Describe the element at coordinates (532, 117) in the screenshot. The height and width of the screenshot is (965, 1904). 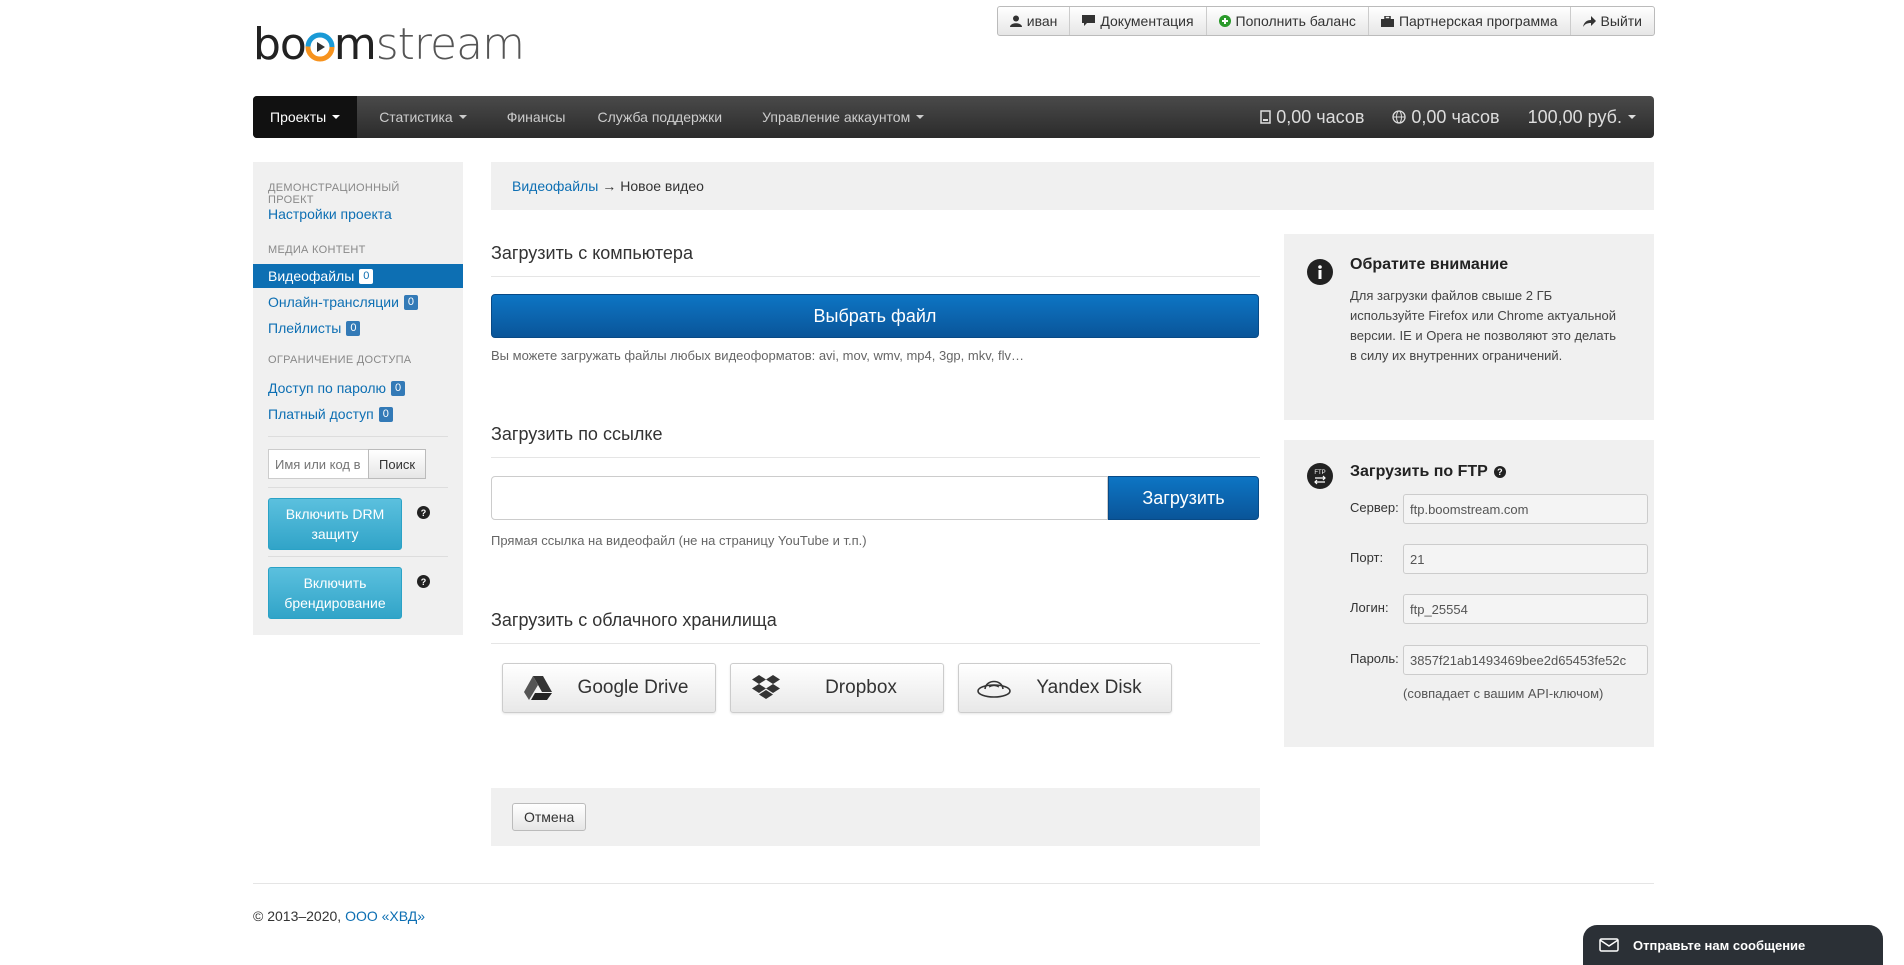
I see `nav-finance: Финансы` at that location.